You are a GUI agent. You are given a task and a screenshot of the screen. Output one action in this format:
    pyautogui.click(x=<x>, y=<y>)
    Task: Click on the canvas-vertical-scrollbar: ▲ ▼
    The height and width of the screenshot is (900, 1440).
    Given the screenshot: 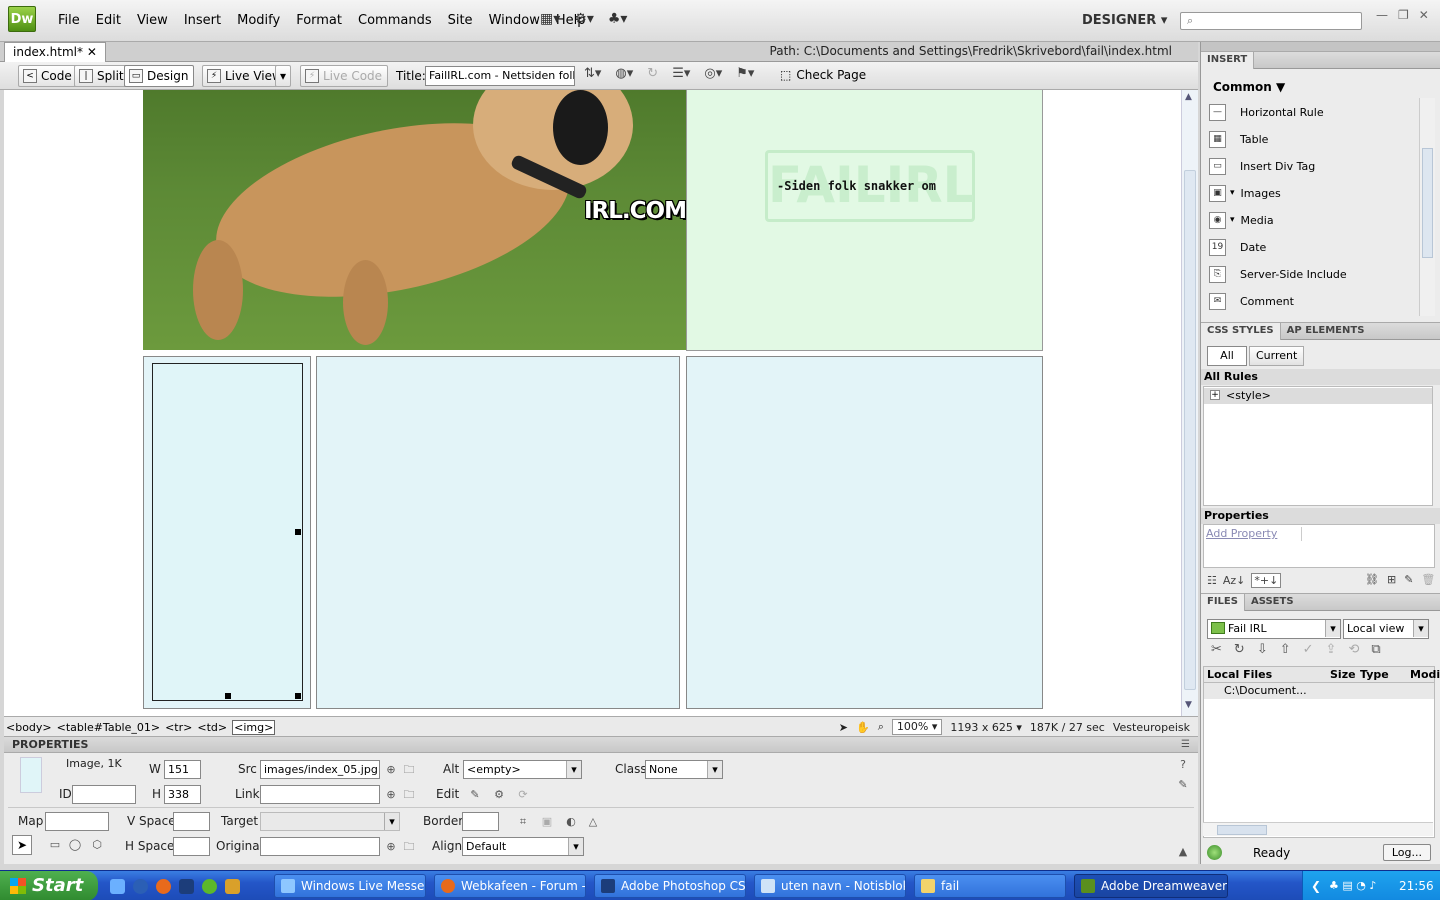 What is the action you would take?
    pyautogui.click(x=1189, y=403)
    